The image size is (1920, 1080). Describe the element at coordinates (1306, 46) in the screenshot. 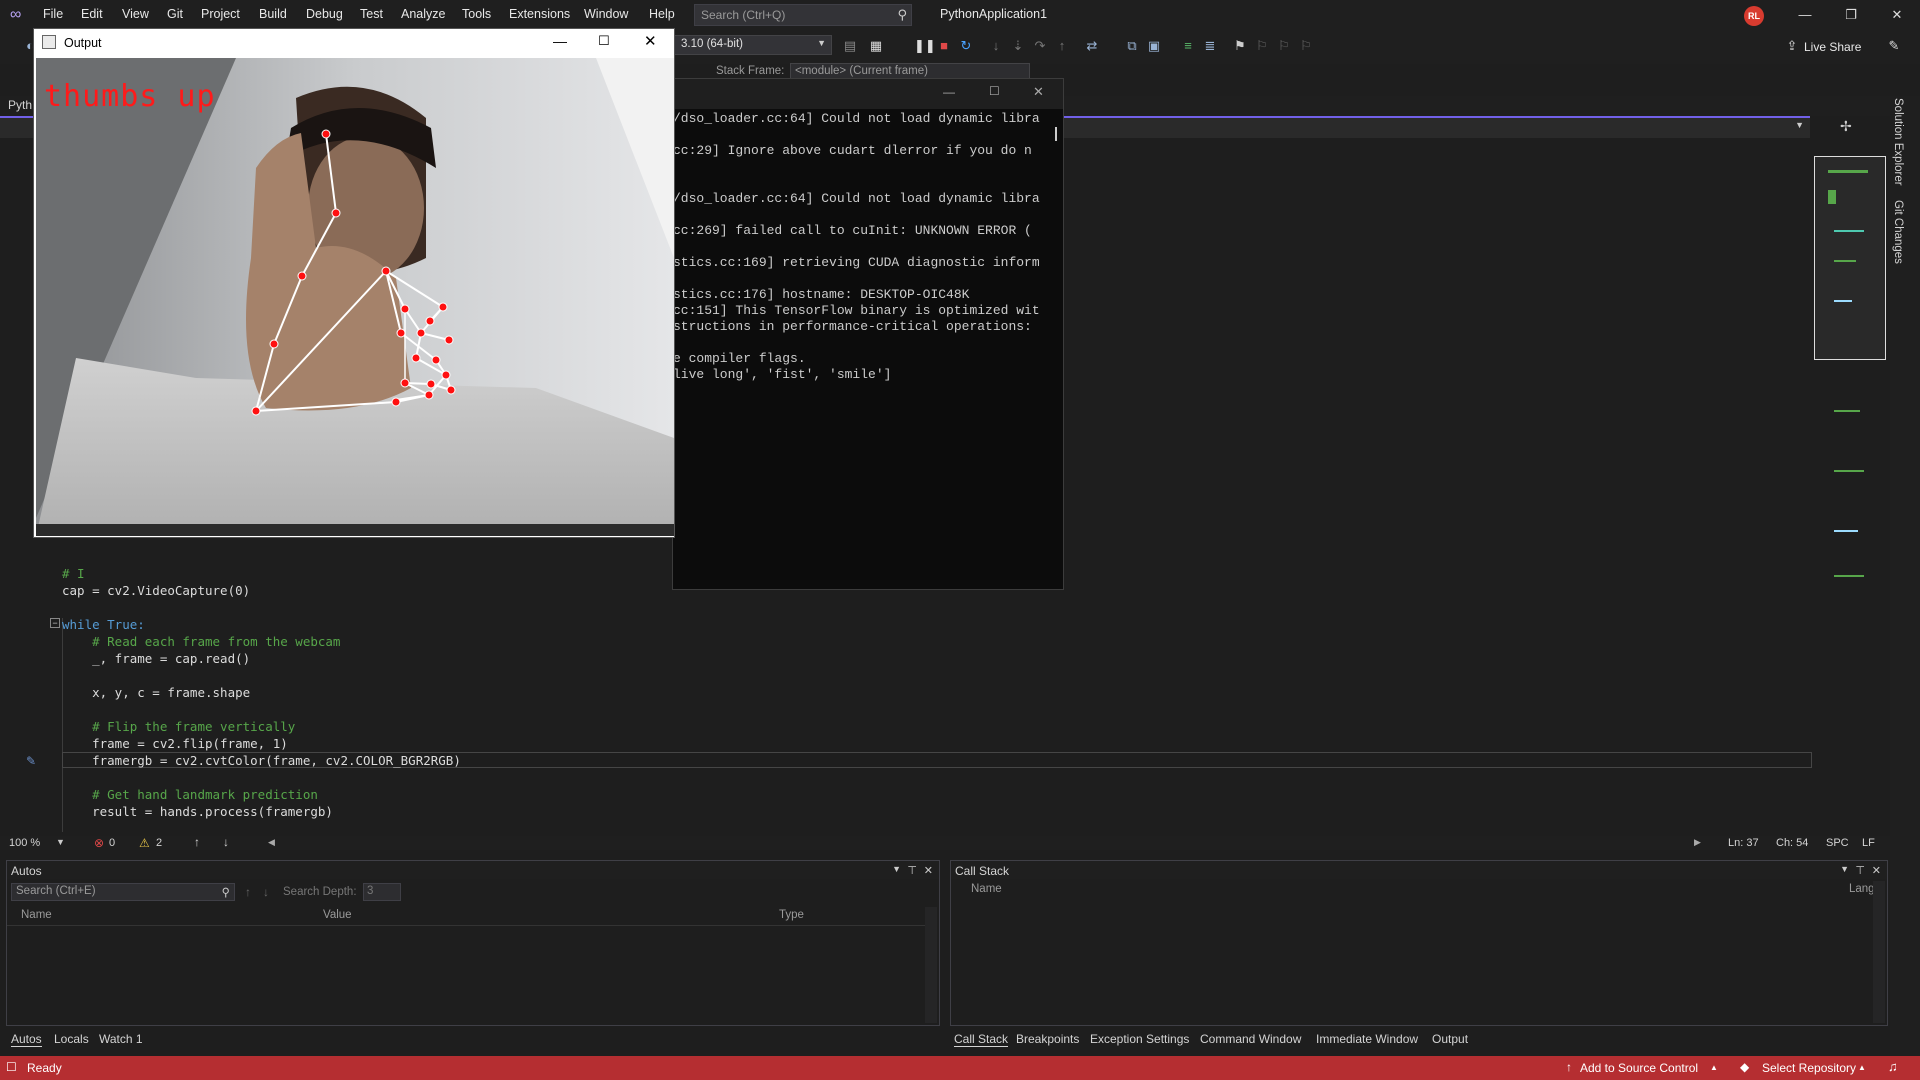

I see `clear-bookmarks-icon: ⚐` at that location.